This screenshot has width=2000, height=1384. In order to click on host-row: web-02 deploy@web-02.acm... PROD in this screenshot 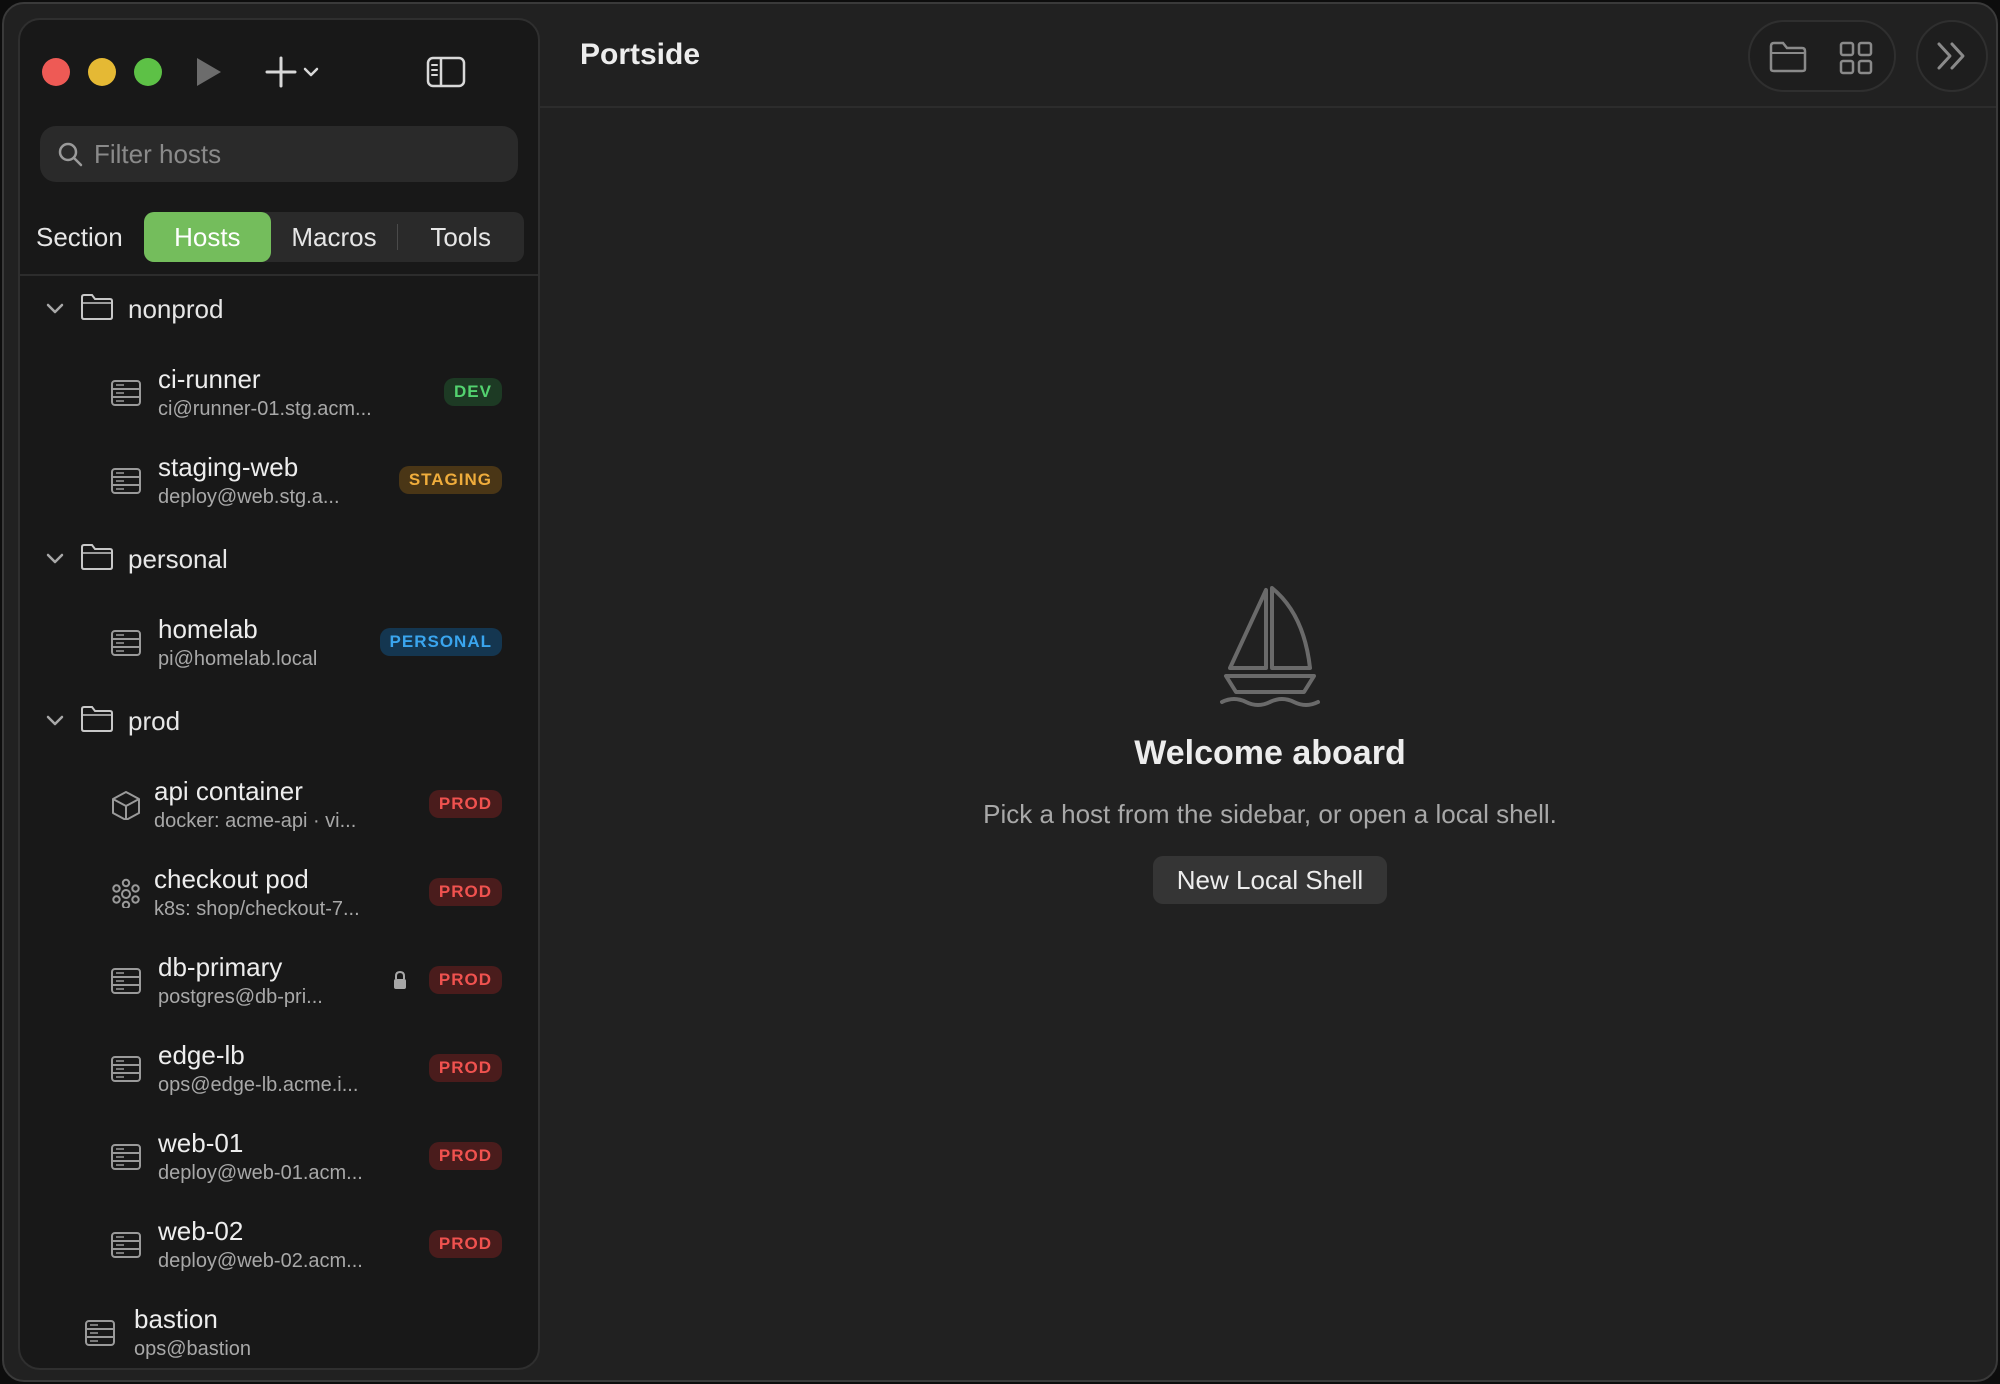, I will do `click(279, 1249)`.